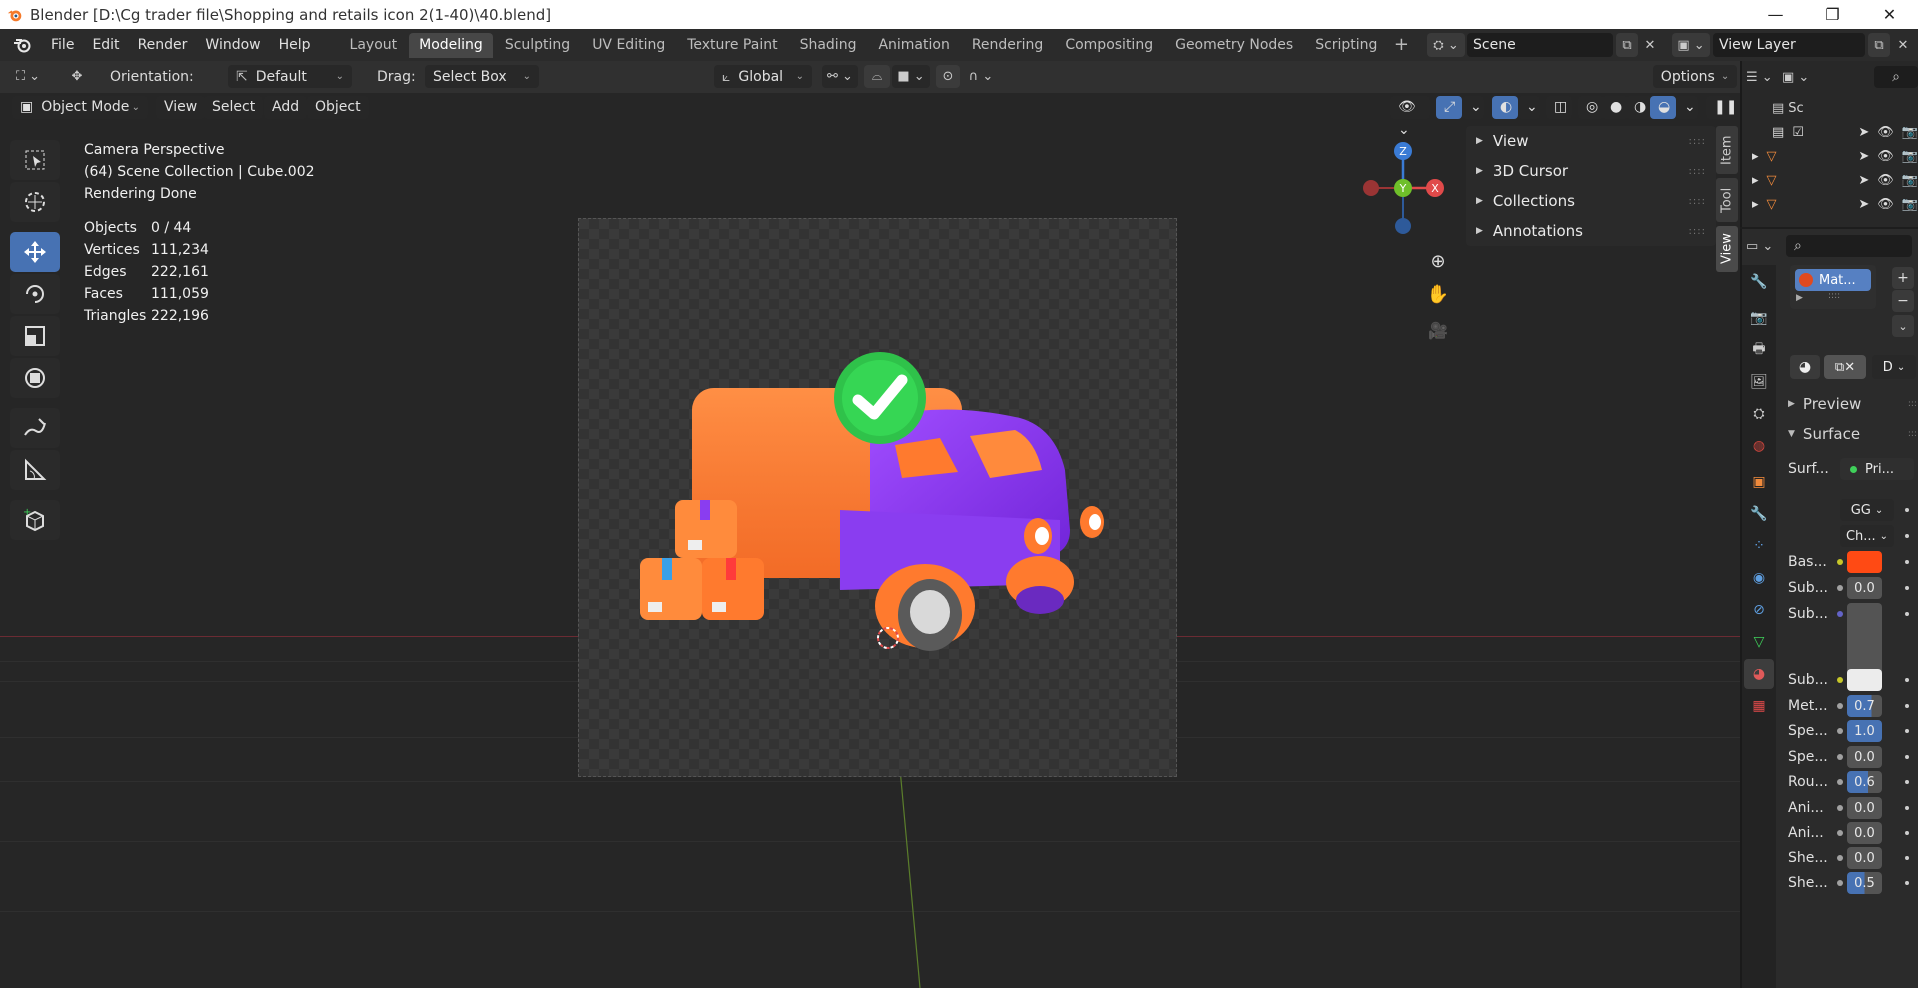 Image resolution: width=1918 pixels, height=988 pixels. Describe the element at coordinates (888, 638) in the screenshot. I see `3d-cursor-icon` at that location.